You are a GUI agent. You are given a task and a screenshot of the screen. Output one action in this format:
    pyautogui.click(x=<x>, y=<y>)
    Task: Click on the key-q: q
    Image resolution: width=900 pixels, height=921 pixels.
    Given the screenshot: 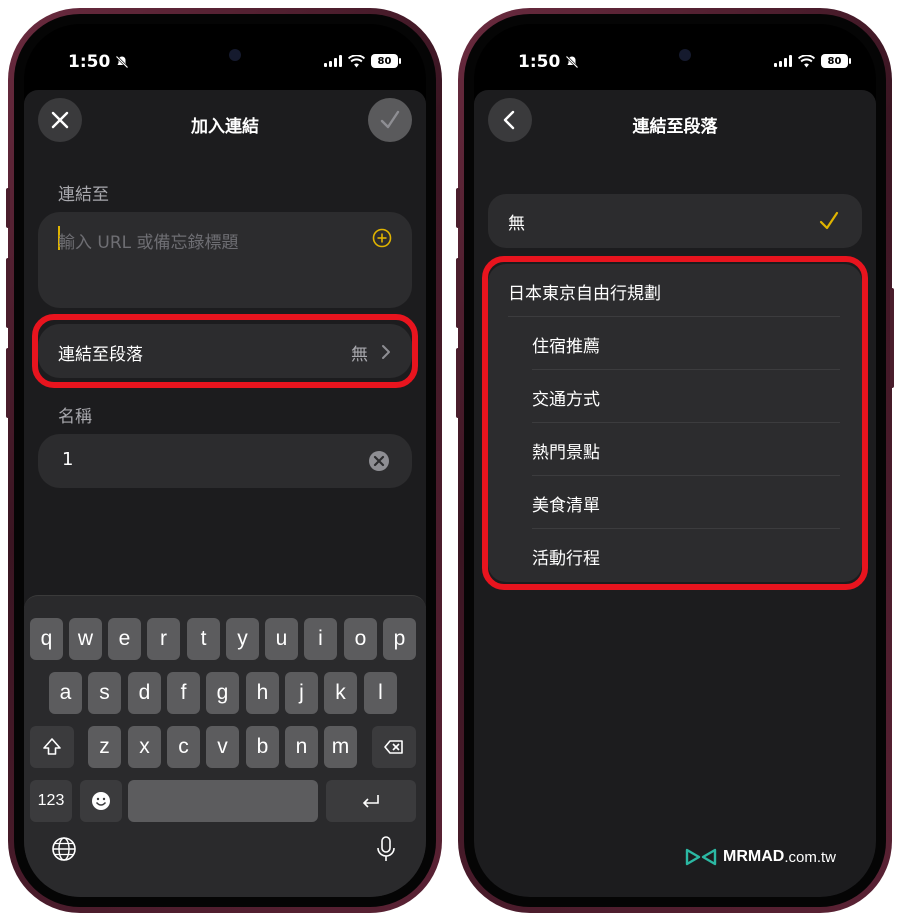 What is the action you would take?
    pyautogui.click(x=46, y=639)
    